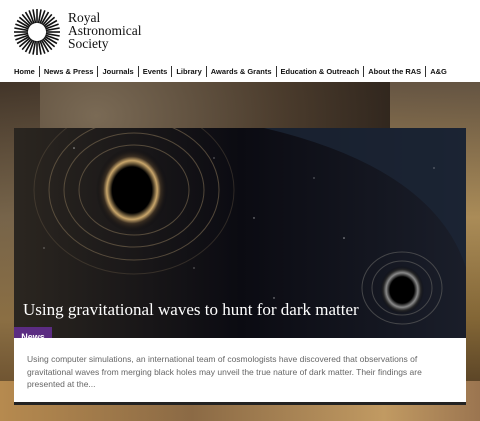 The image size is (480, 421). Describe the element at coordinates (88, 43) in the screenshot. I see `logo-line-3: Society` at that location.